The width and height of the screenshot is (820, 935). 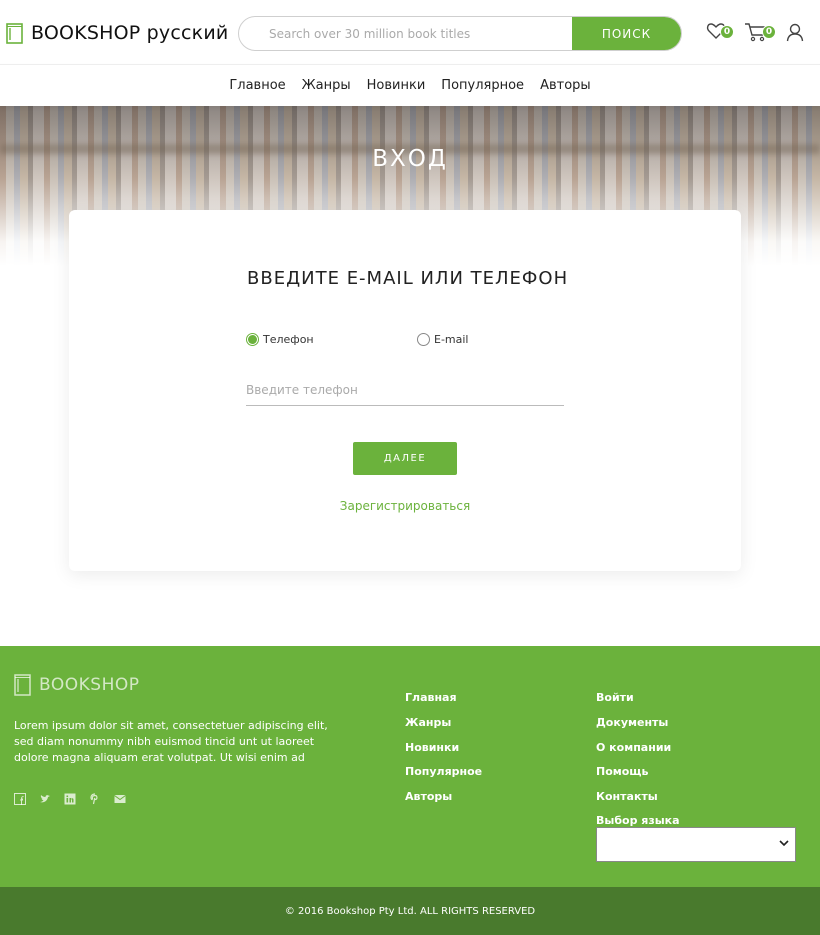 What do you see at coordinates (633, 728) in the screenshot?
I see `footer-link-documents: Документы` at bounding box center [633, 728].